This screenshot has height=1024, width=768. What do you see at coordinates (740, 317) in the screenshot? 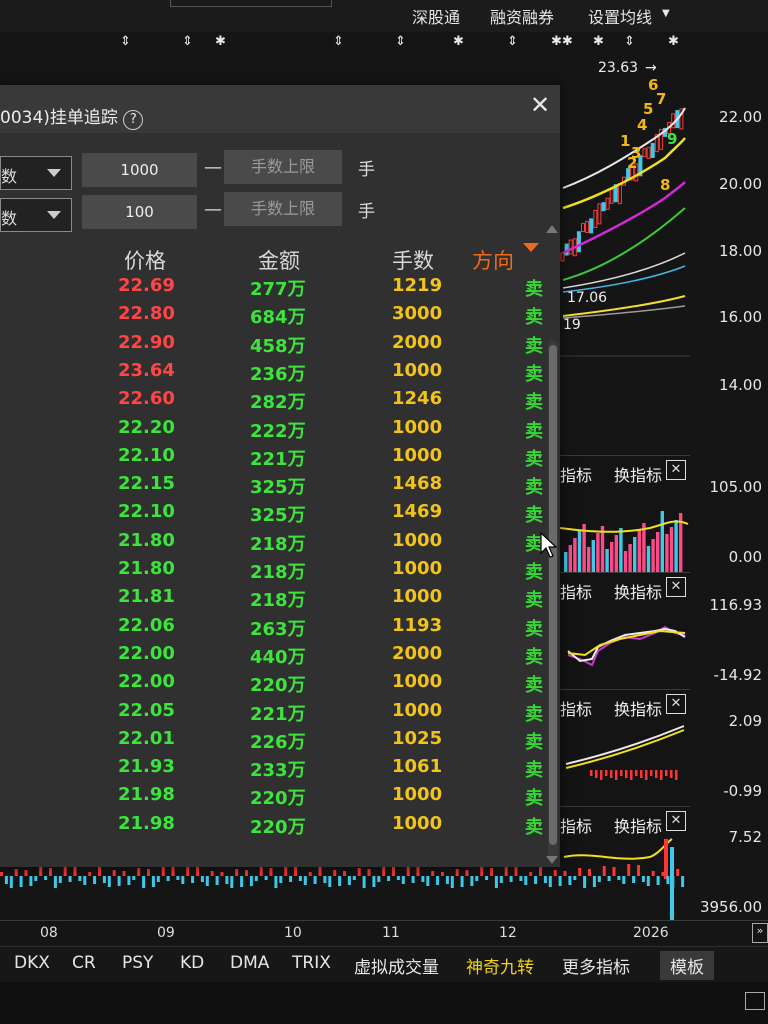
I see `y-tick: 16.00` at bounding box center [740, 317].